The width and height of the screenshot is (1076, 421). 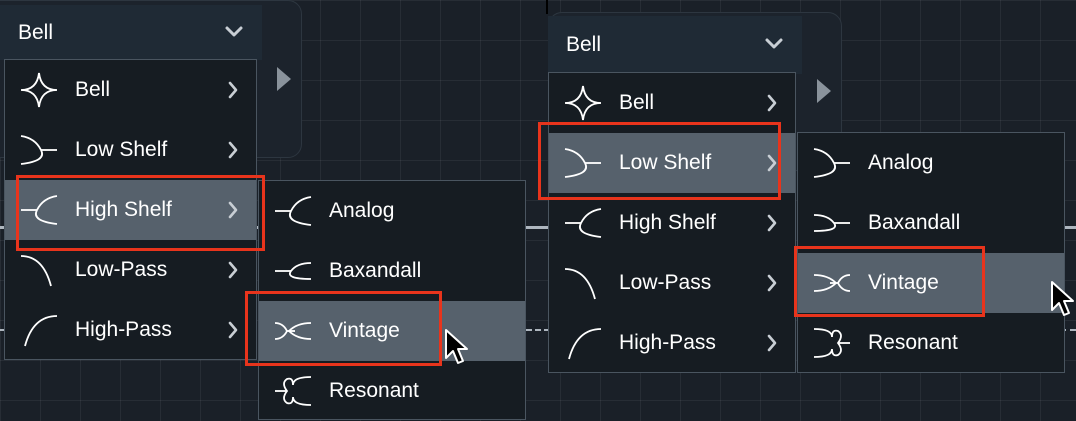 What do you see at coordinates (121, 149) in the screenshot?
I see `menu-item-label: Low Shelf` at bounding box center [121, 149].